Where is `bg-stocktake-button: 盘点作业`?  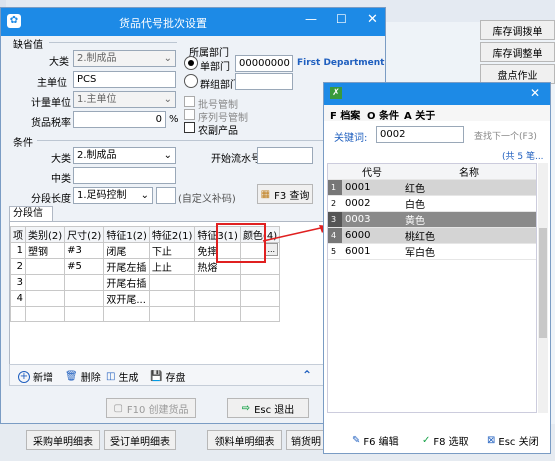 bg-stocktake-button: 盘点作业 is located at coordinates (517, 74).